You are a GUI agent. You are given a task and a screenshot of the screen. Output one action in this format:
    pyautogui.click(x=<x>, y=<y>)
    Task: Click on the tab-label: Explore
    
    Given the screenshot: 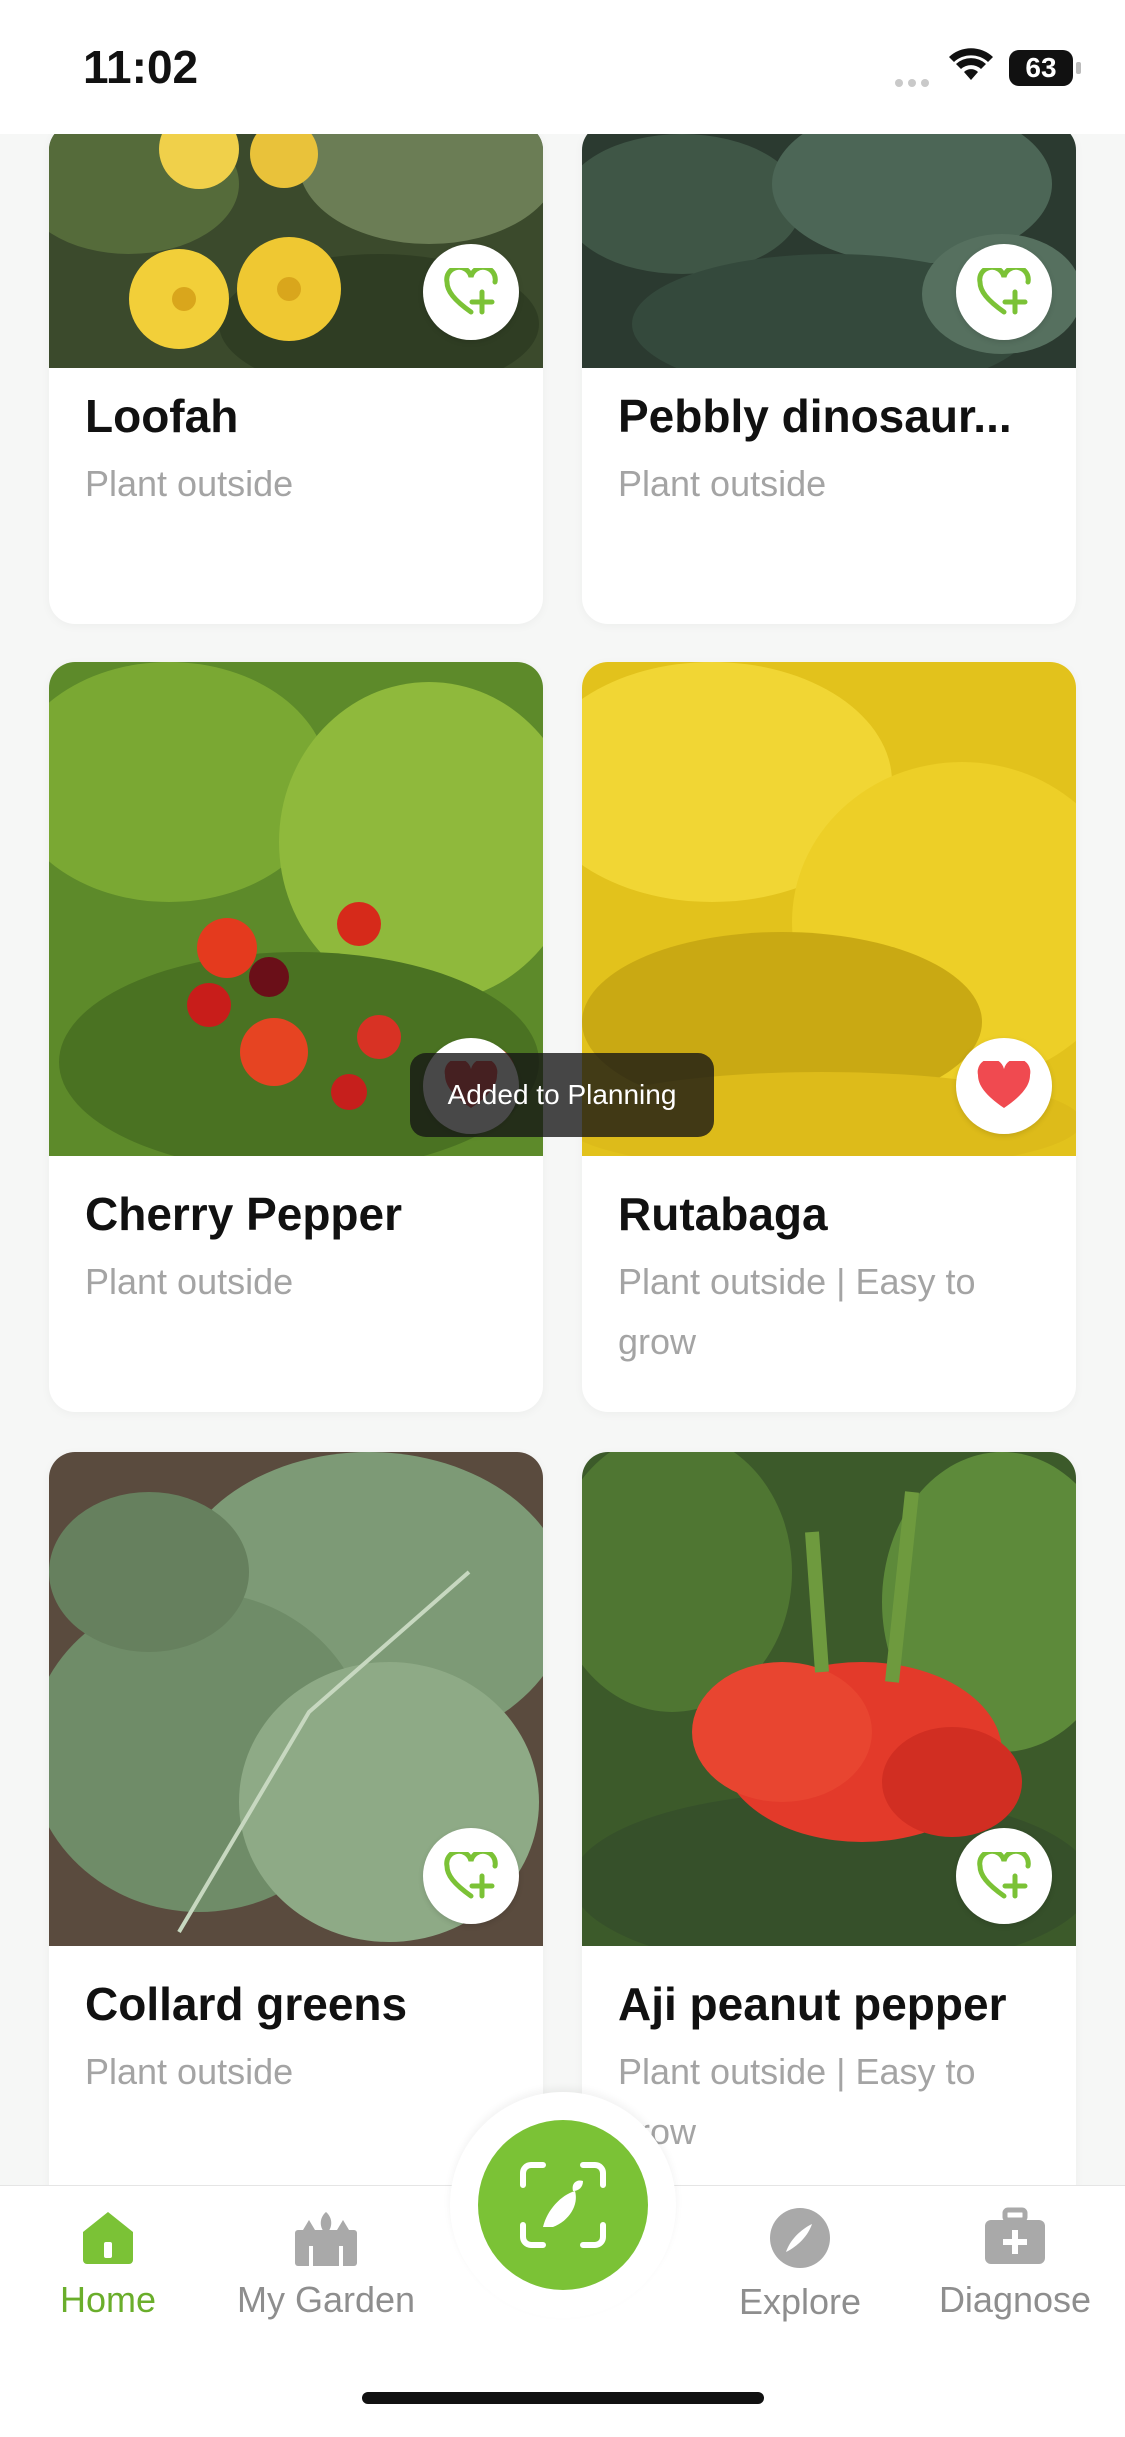 What is the action you would take?
    pyautogui.click(x=800, y=2301)
    